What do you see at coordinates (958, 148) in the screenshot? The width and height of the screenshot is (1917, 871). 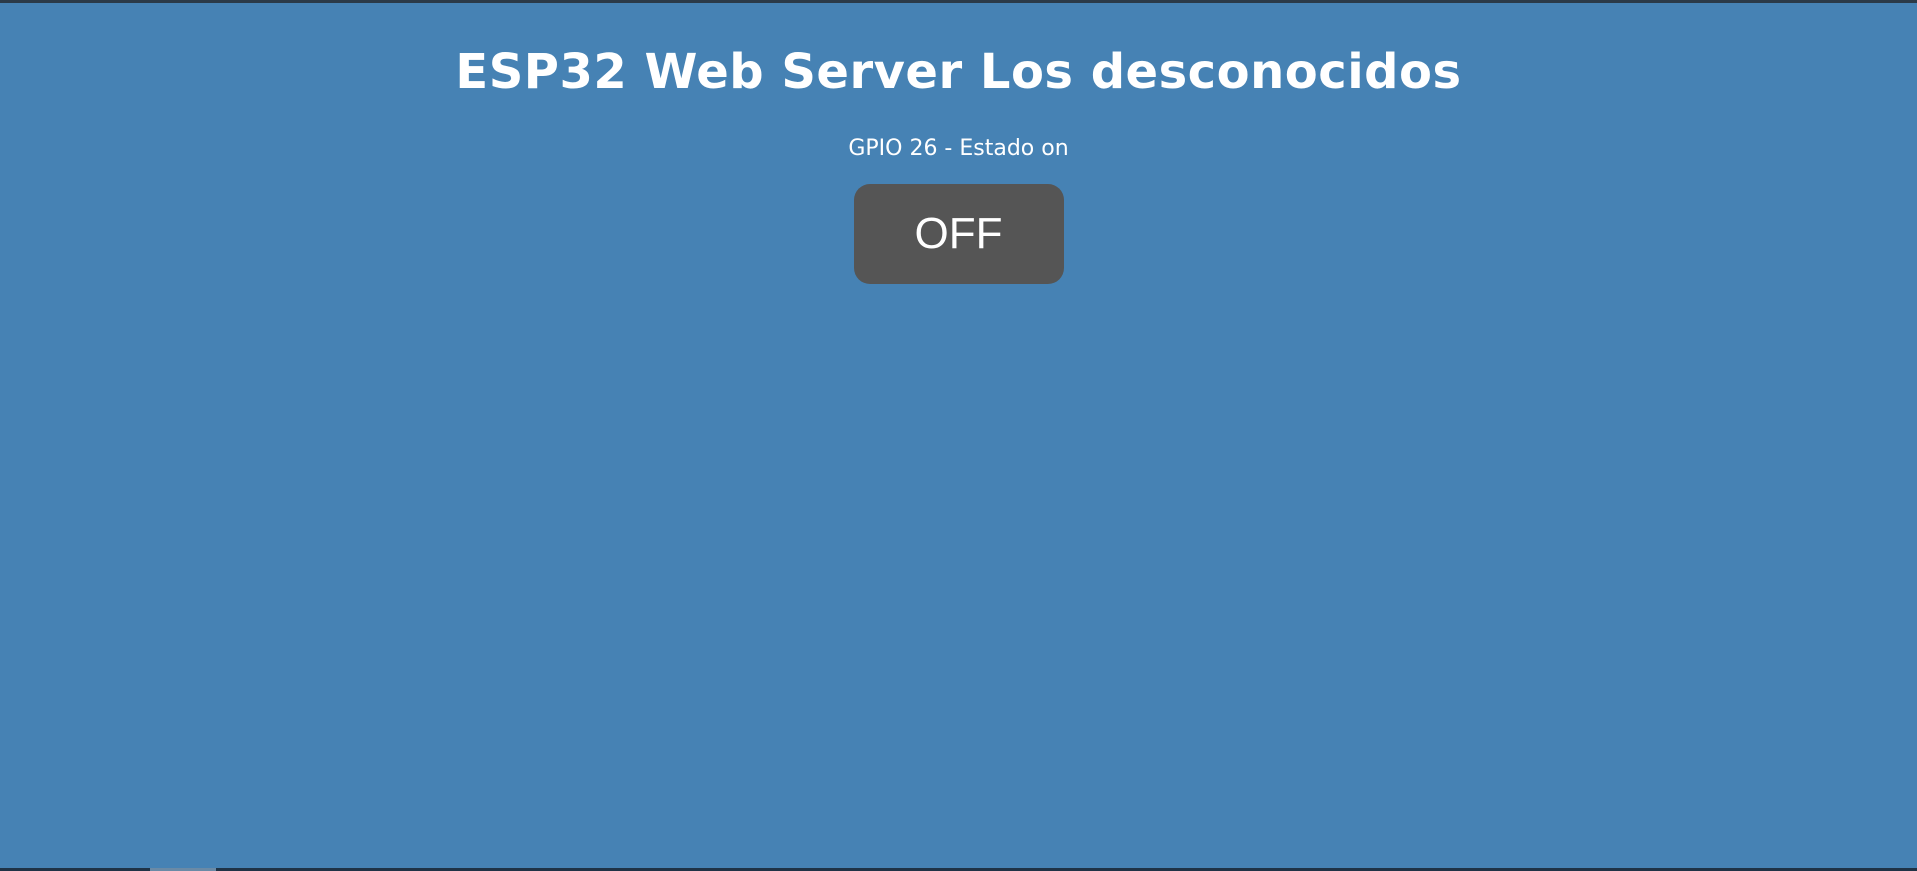 I see `gpio-status-text: GPIO 26 - Estado on` at bounding box center [958, 148].